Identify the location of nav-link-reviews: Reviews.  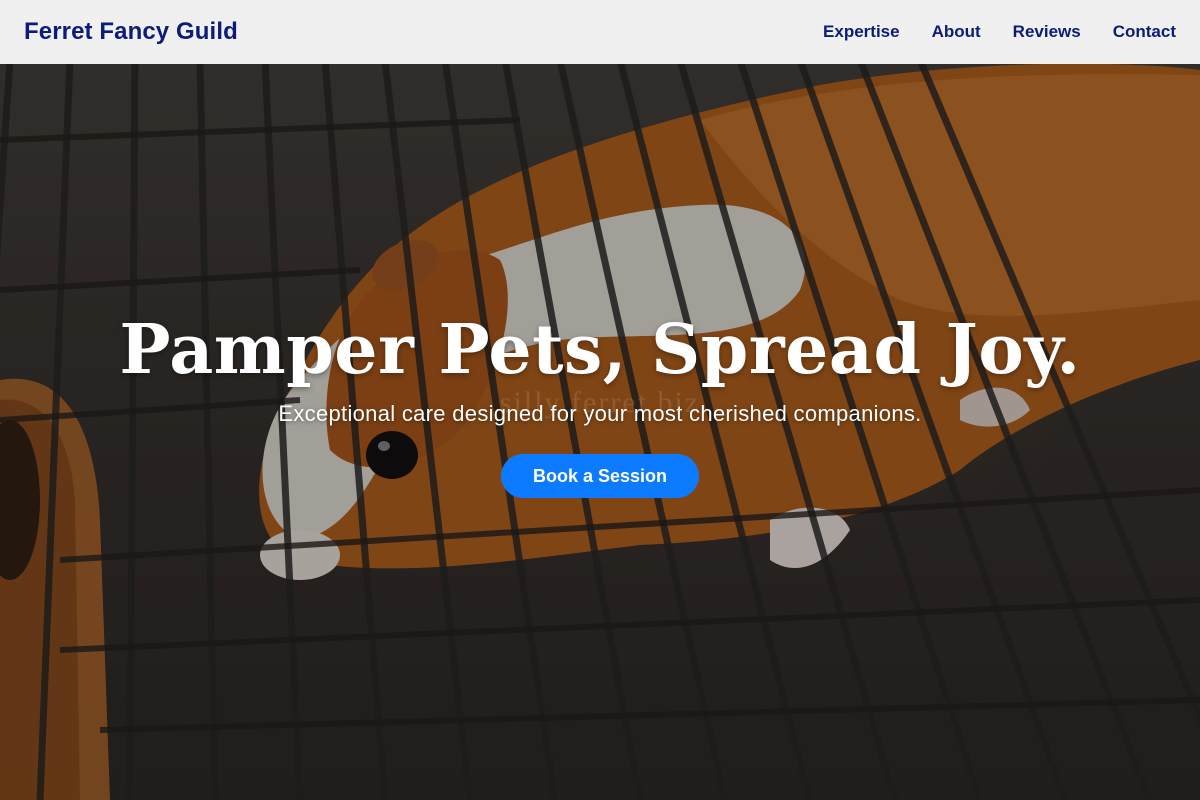
(1047, 32).